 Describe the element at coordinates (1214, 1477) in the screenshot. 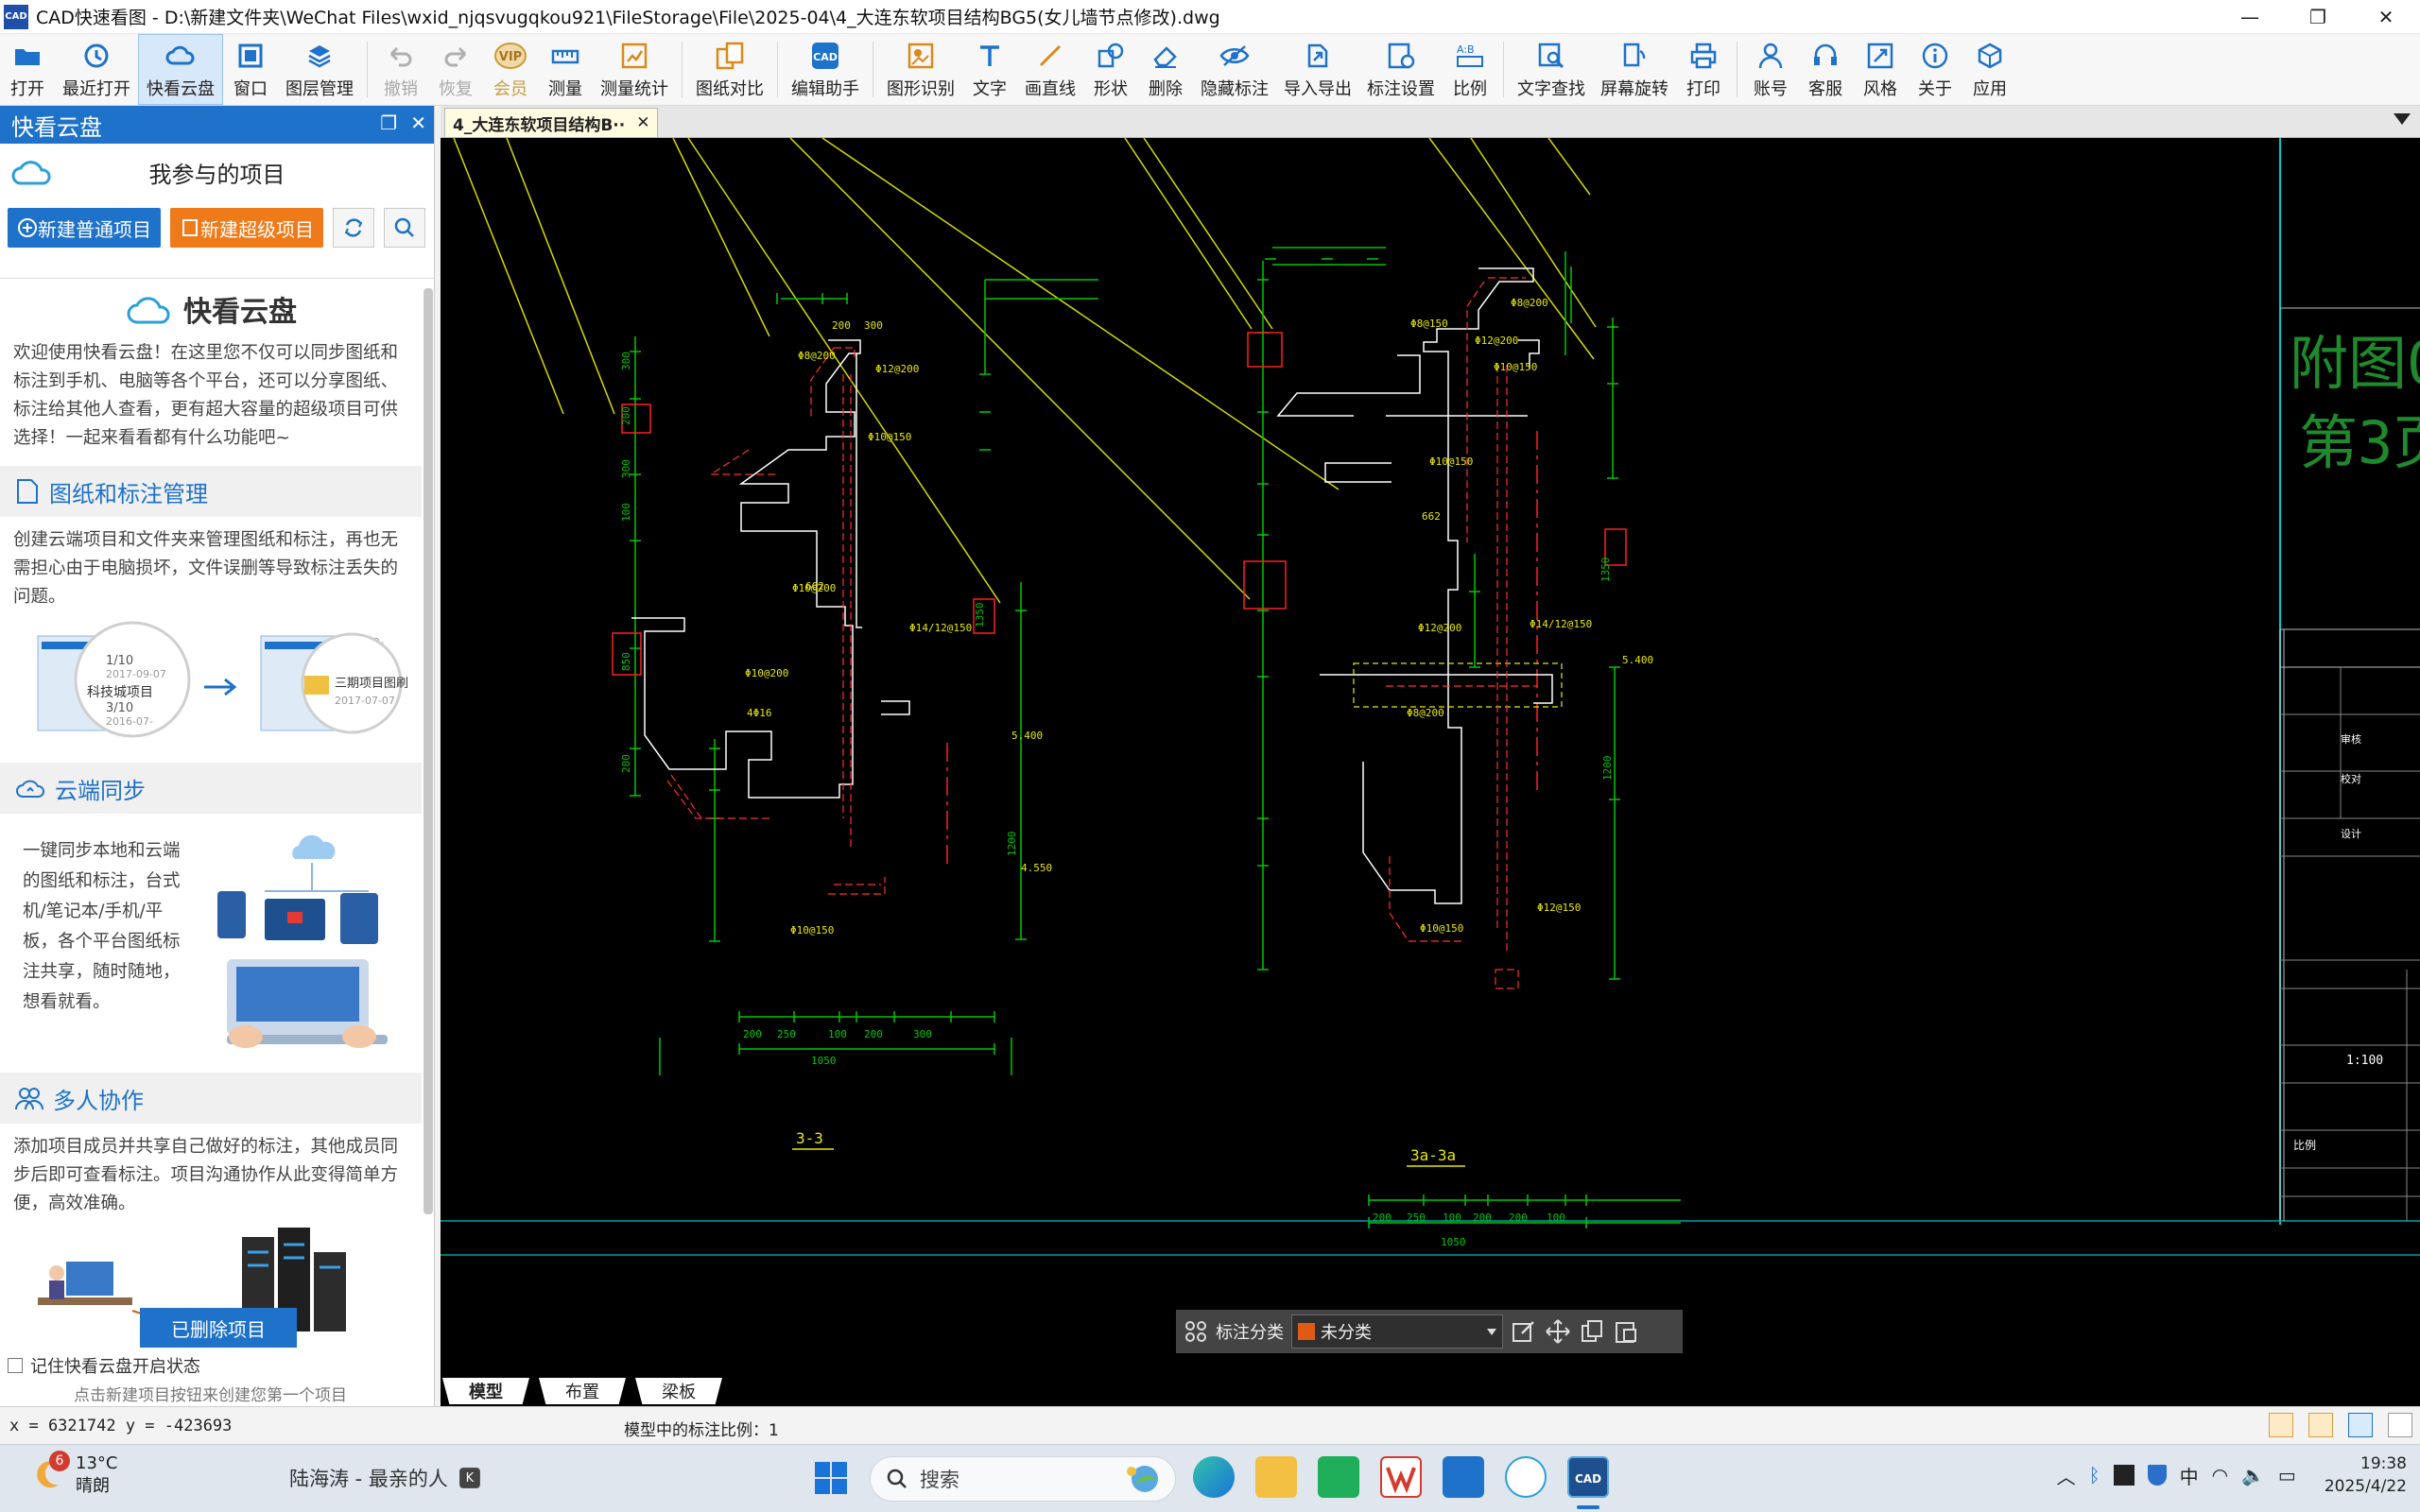

I see `edge-icon` at that location.